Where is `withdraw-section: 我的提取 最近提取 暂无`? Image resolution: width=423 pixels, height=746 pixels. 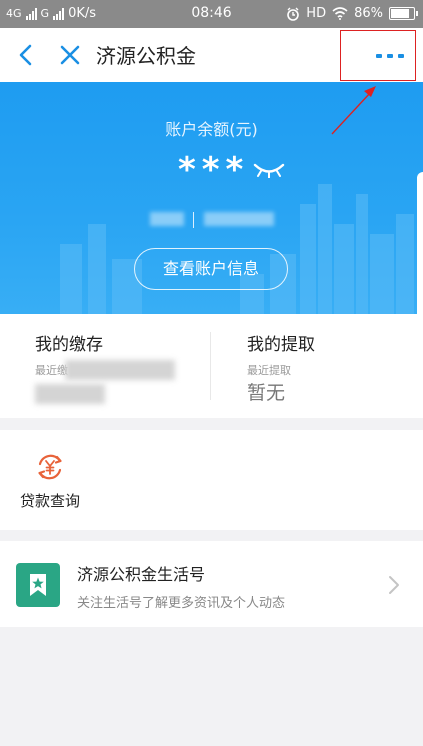 withdraw-section: 我的提取 最近提取 暂无 is located at coordinates (332, 366).